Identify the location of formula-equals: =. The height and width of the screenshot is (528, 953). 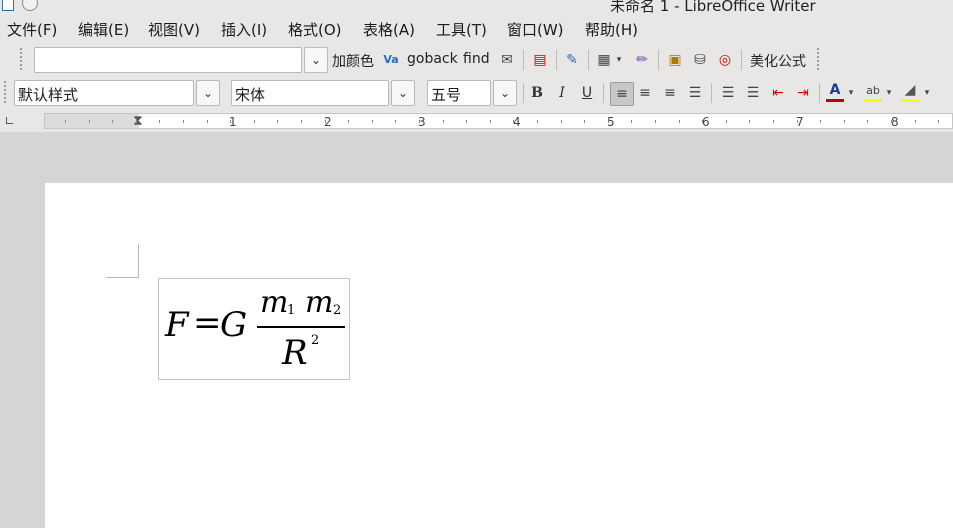
(207, 323).